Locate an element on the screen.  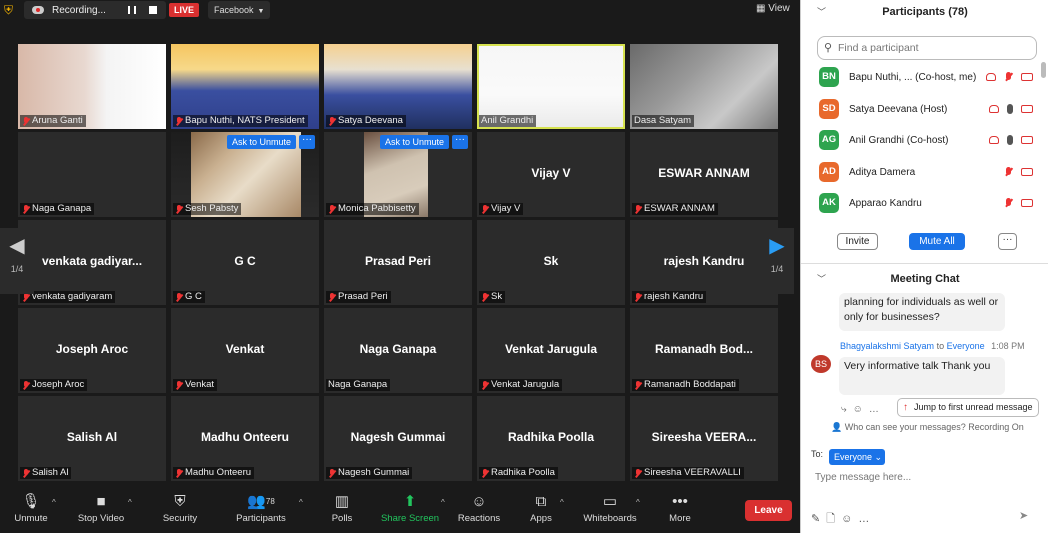
reactions-button: ☺ Reactions is located at coordinates (479, 510).